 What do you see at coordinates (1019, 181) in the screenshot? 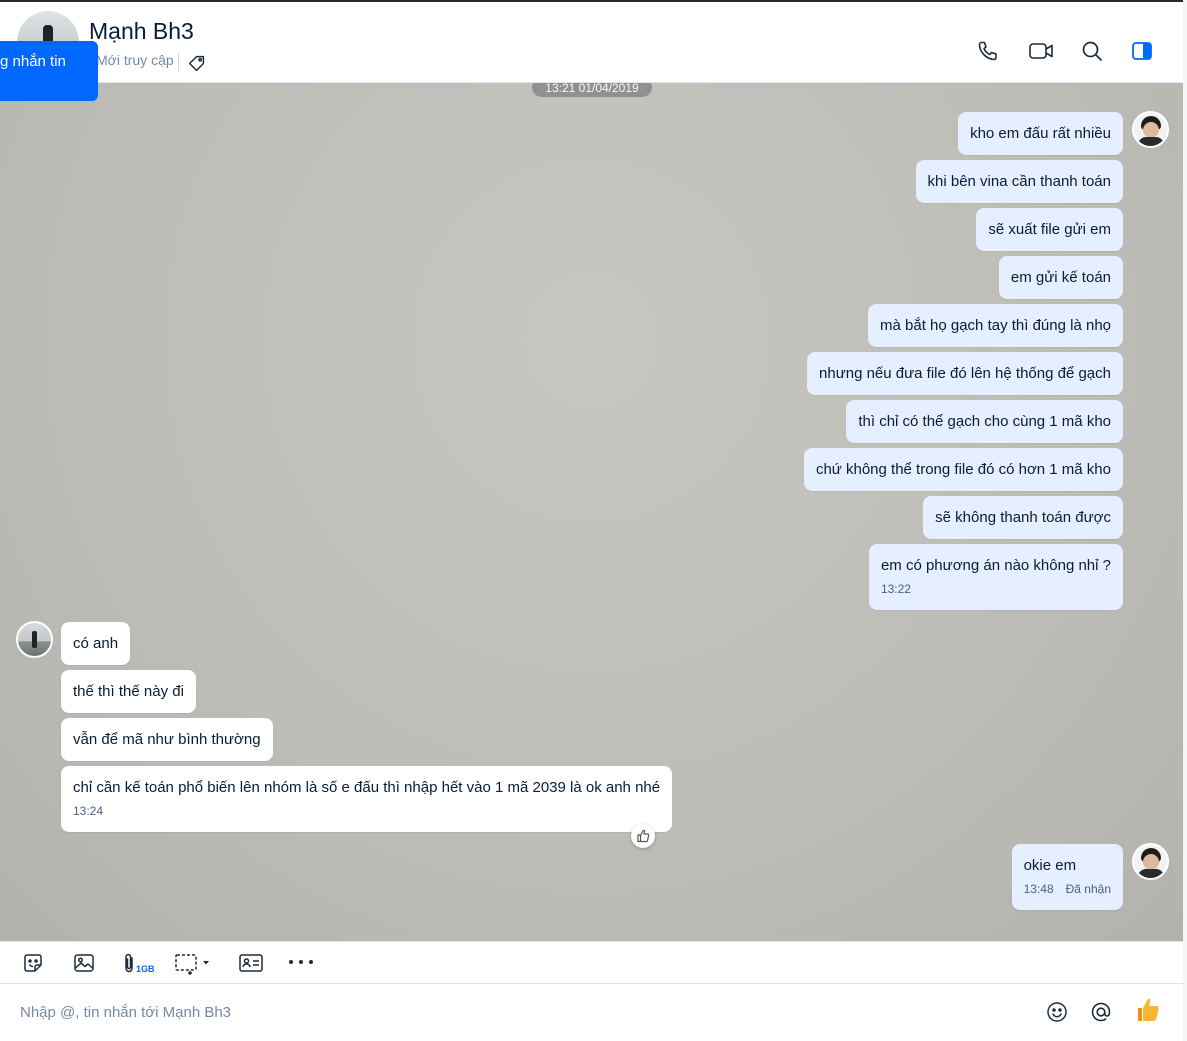
I see `message-bubble: khi bên vina cần thanh toán` at bounding box center [1019, 181].